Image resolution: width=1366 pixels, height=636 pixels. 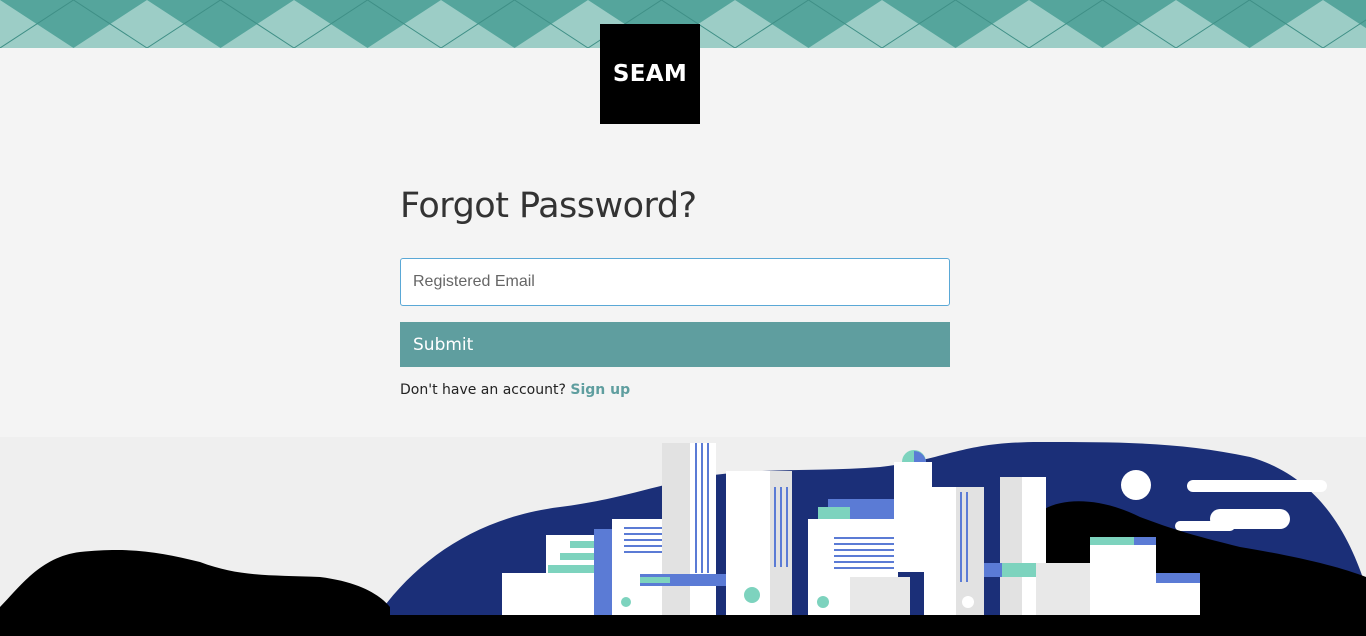 What do you see at coordinates (600, 390) in the screenshot?
I see `signup-link: Sign up` at bounding box center [600, 390].